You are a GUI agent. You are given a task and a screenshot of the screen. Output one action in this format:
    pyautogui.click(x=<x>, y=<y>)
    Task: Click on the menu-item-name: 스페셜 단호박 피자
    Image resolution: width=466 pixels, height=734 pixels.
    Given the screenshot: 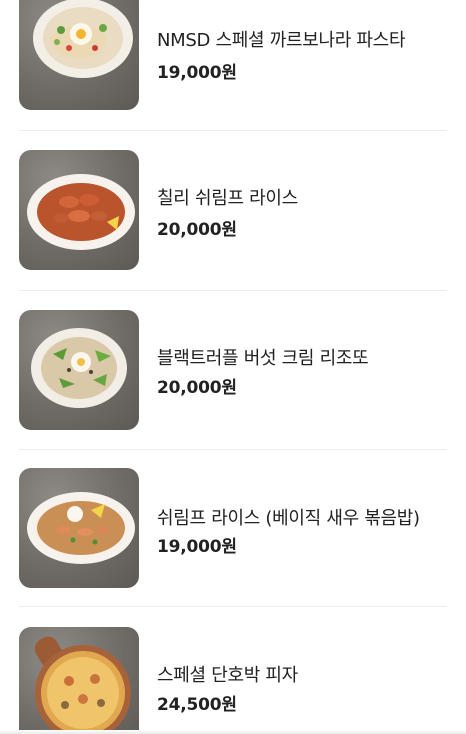 What is the action you would take?
    pyautogui.click(x=227, y=675)
    